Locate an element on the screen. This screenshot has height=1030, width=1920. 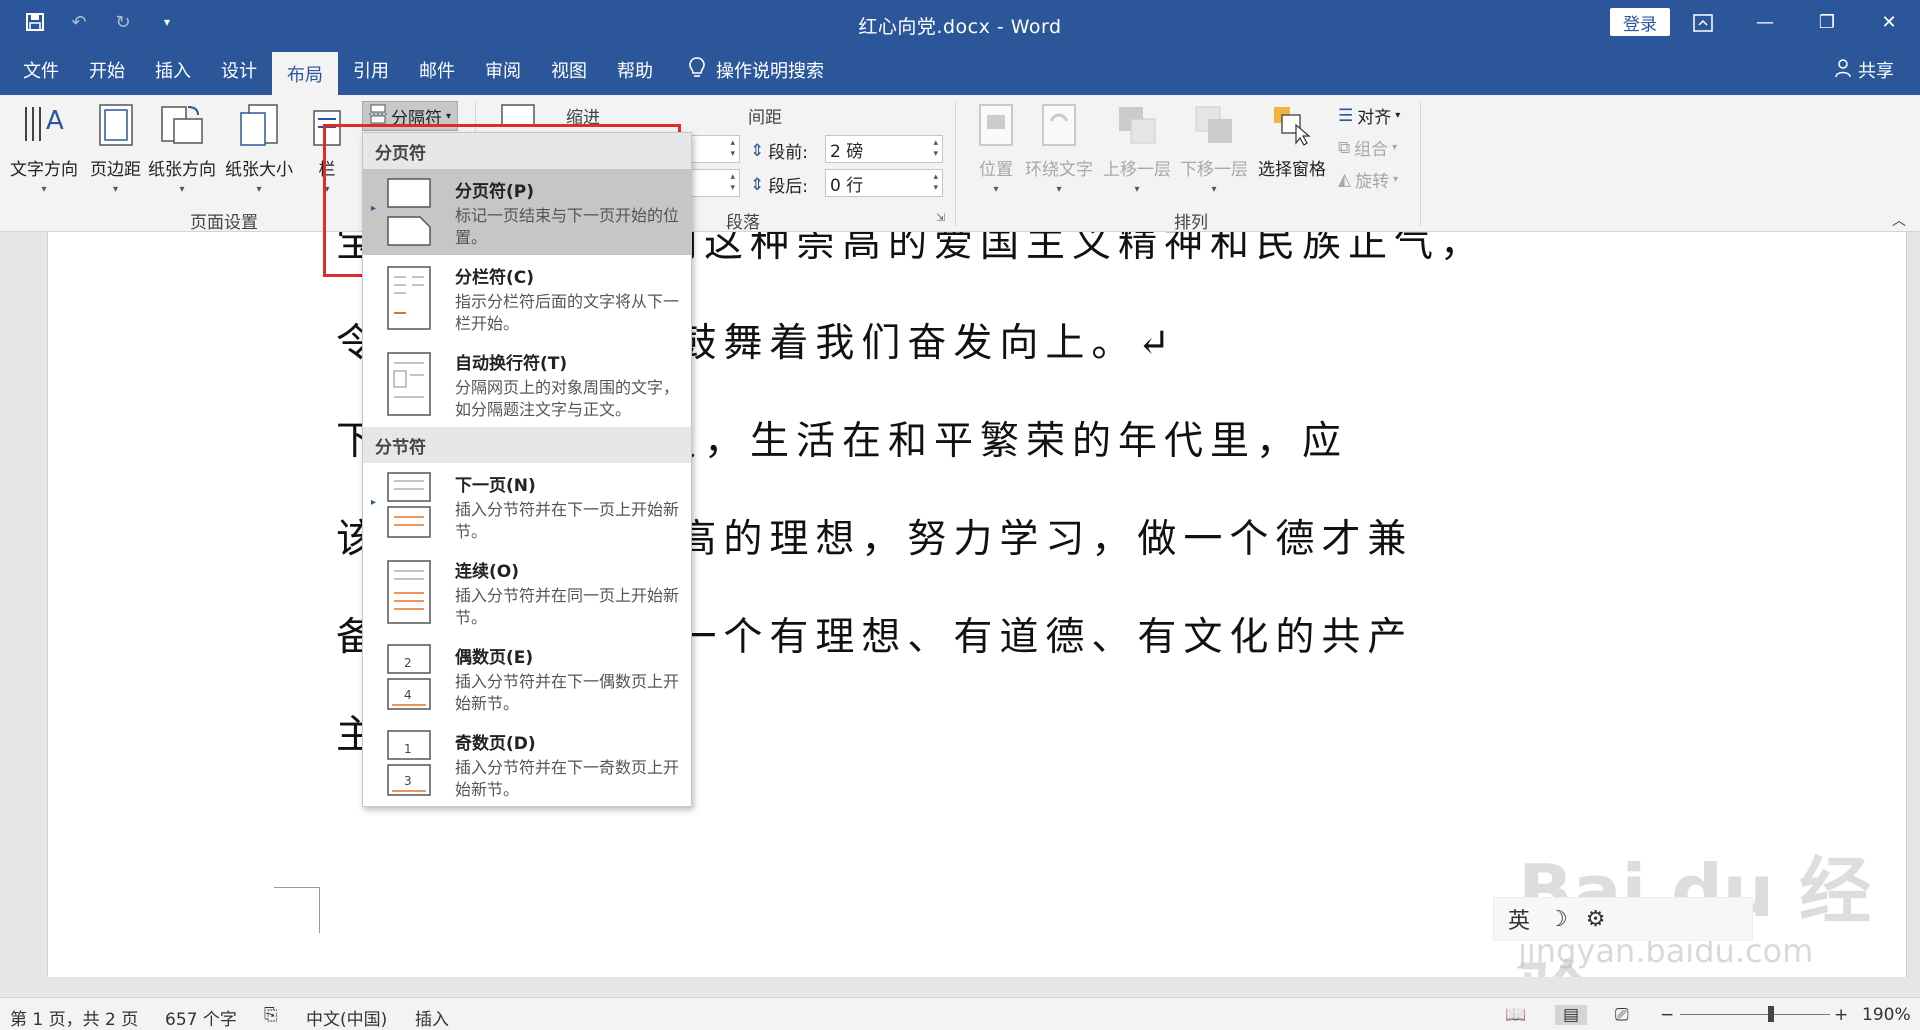
zoom-level: 190% is located at coordinates (1886, 1015).